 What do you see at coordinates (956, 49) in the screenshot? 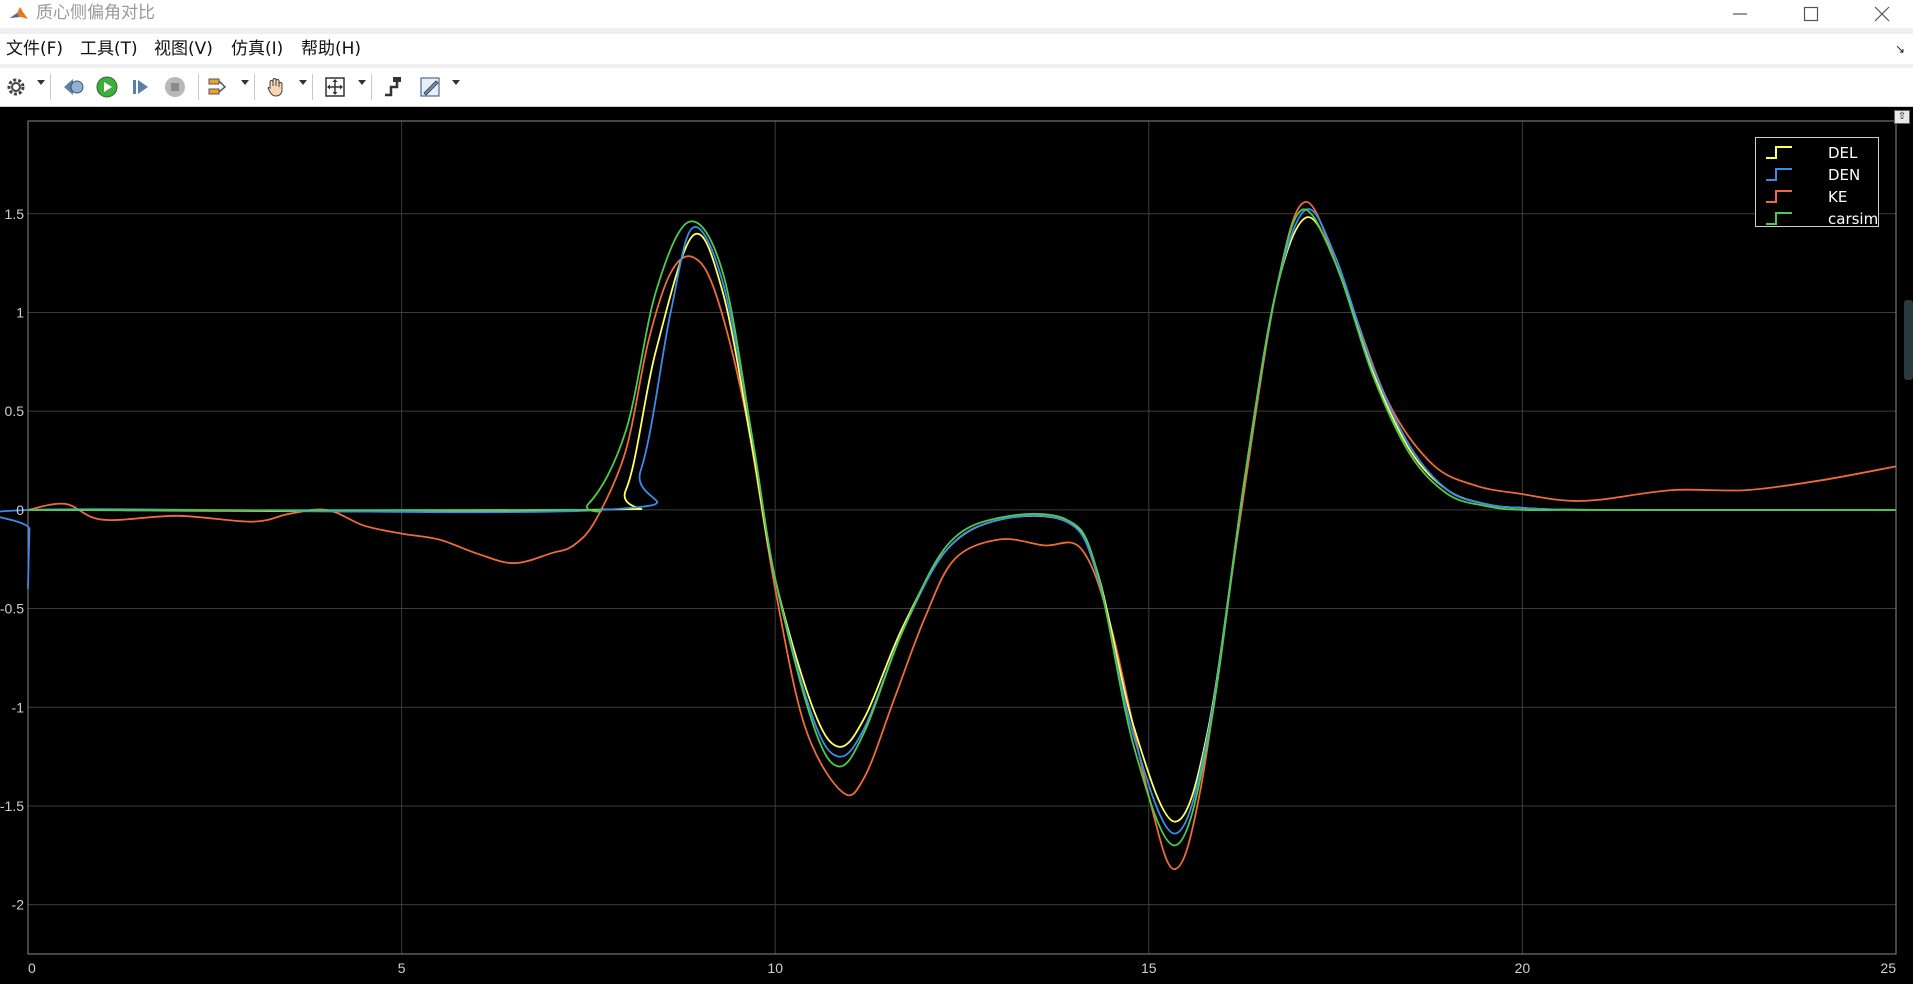
I see `menu-bar: 文件(F) 工具(T) 视图(V) 仿真(I) 帮助(H) ↘` at bounding box center [956, 49].